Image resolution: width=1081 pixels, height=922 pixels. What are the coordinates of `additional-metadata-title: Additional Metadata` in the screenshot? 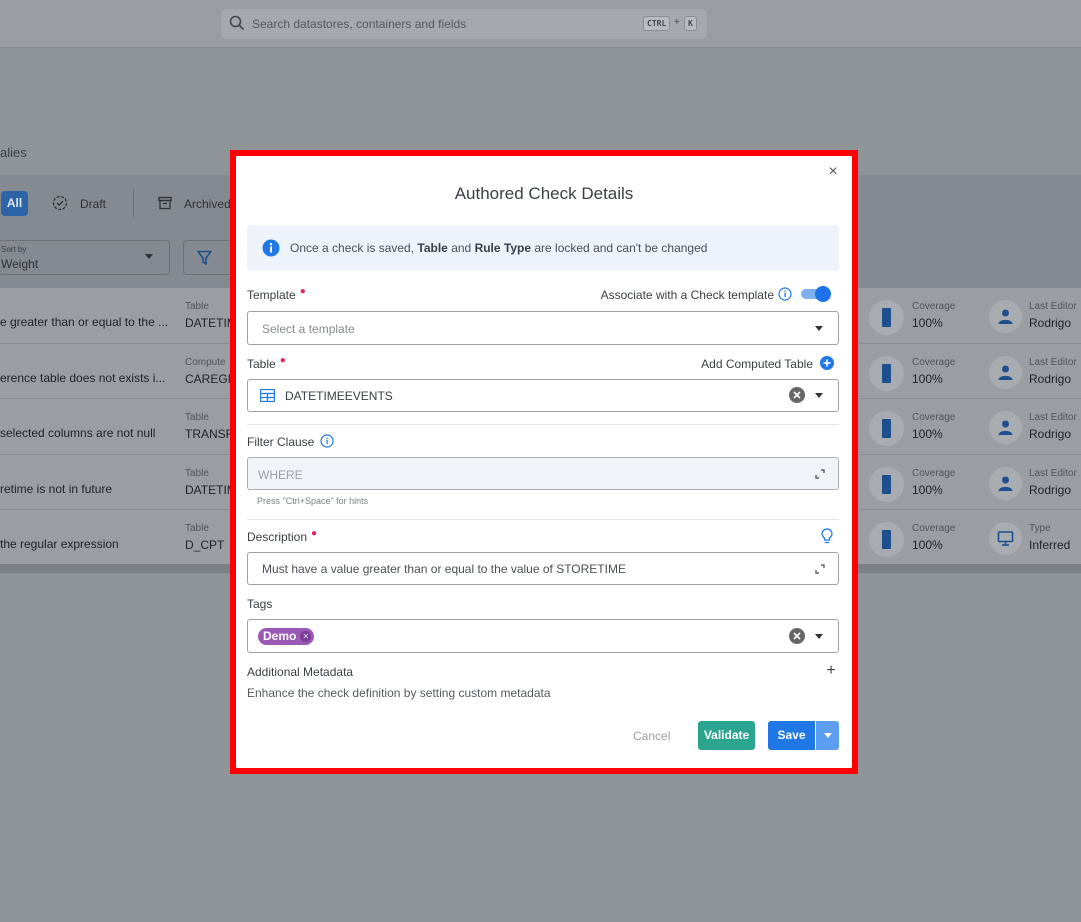 It's located at (300, 672).